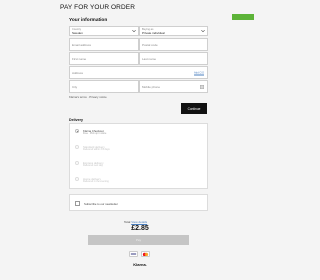 The width and height of the screenshot is (320, 280). I want to click on total-line: Total View details, so click(135, 222).